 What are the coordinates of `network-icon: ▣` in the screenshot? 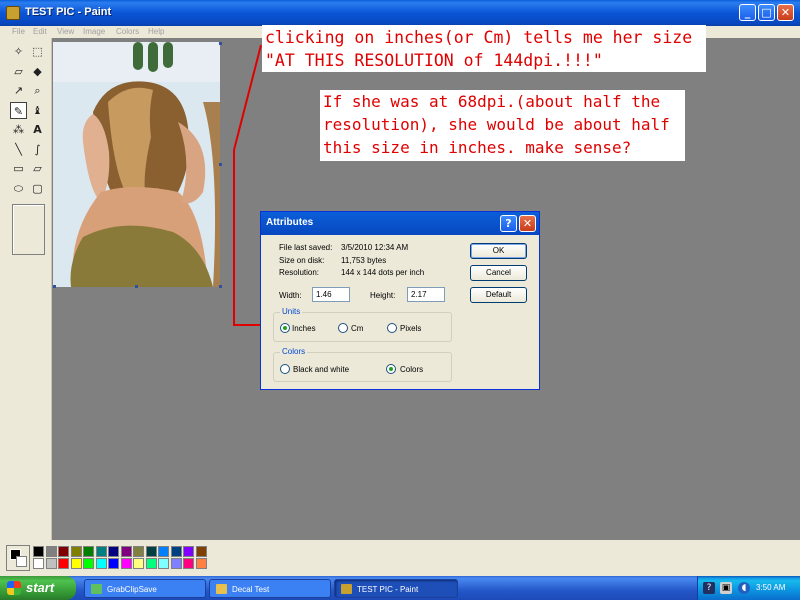 It's located at (726, 588).